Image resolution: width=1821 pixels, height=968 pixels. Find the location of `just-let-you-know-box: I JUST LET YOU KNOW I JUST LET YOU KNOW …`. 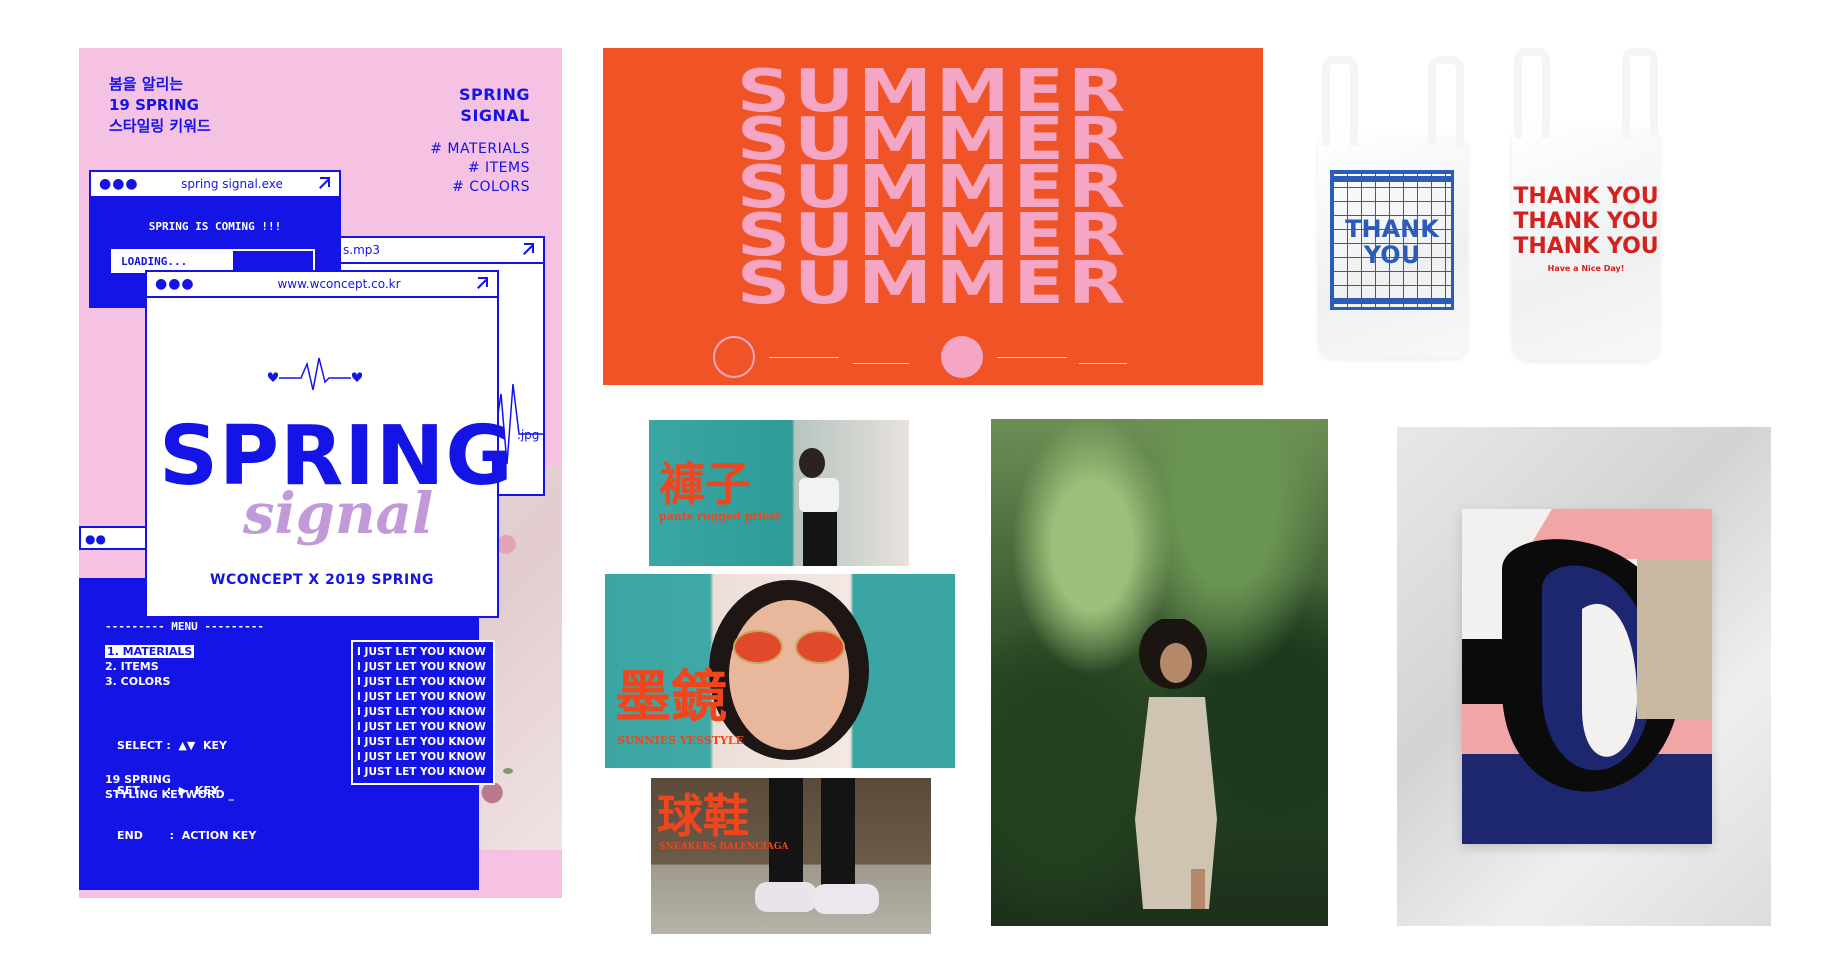

just-let-you-know-box: I JUST LET YOU KNOW I JUST LET YOU KNOW … is located at coordinates (423, 712).